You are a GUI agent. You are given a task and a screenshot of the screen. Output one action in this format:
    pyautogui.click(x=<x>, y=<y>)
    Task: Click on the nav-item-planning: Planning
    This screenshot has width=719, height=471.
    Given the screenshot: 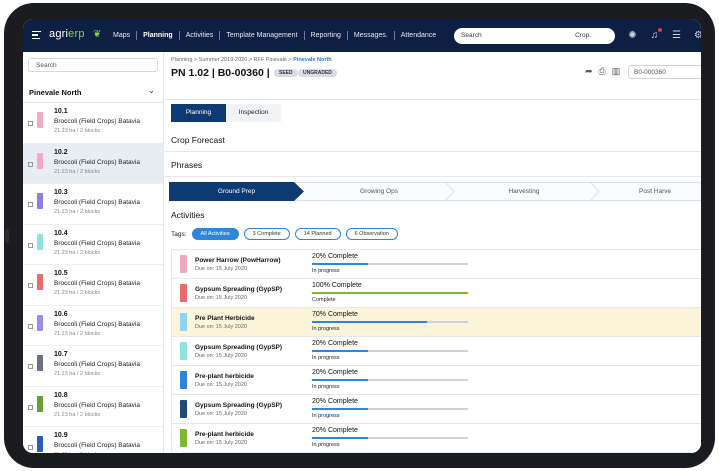 What is the action you would take?
    pyautogui.click(x=158, y=35)
    